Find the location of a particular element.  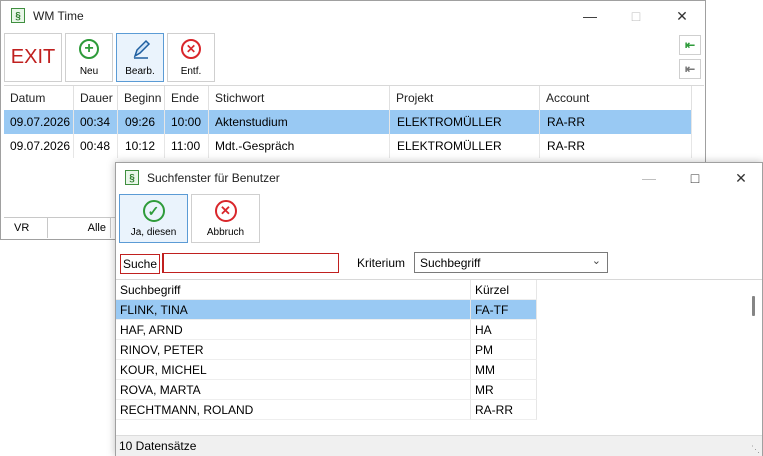

list-item: HAF, ARND HA is located at coordinates (326, 330).